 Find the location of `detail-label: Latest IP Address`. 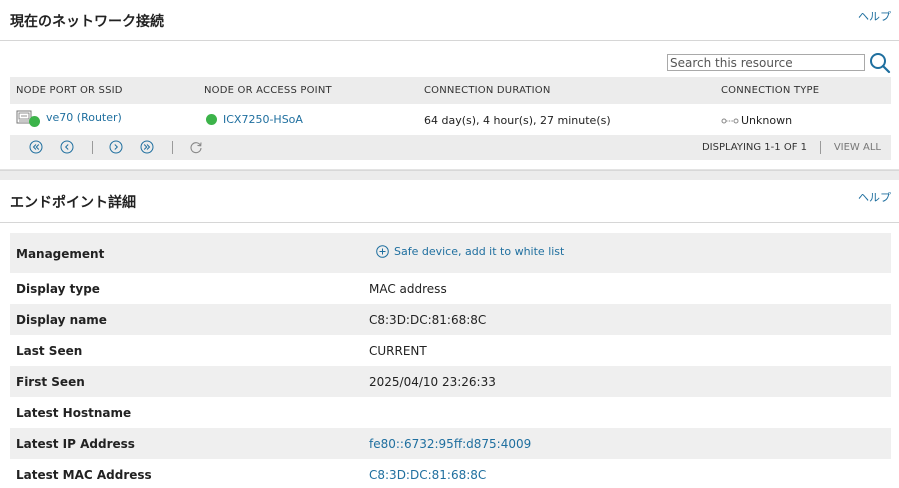

detail-label: Latest IP Address is located at coordinates (75, 444).